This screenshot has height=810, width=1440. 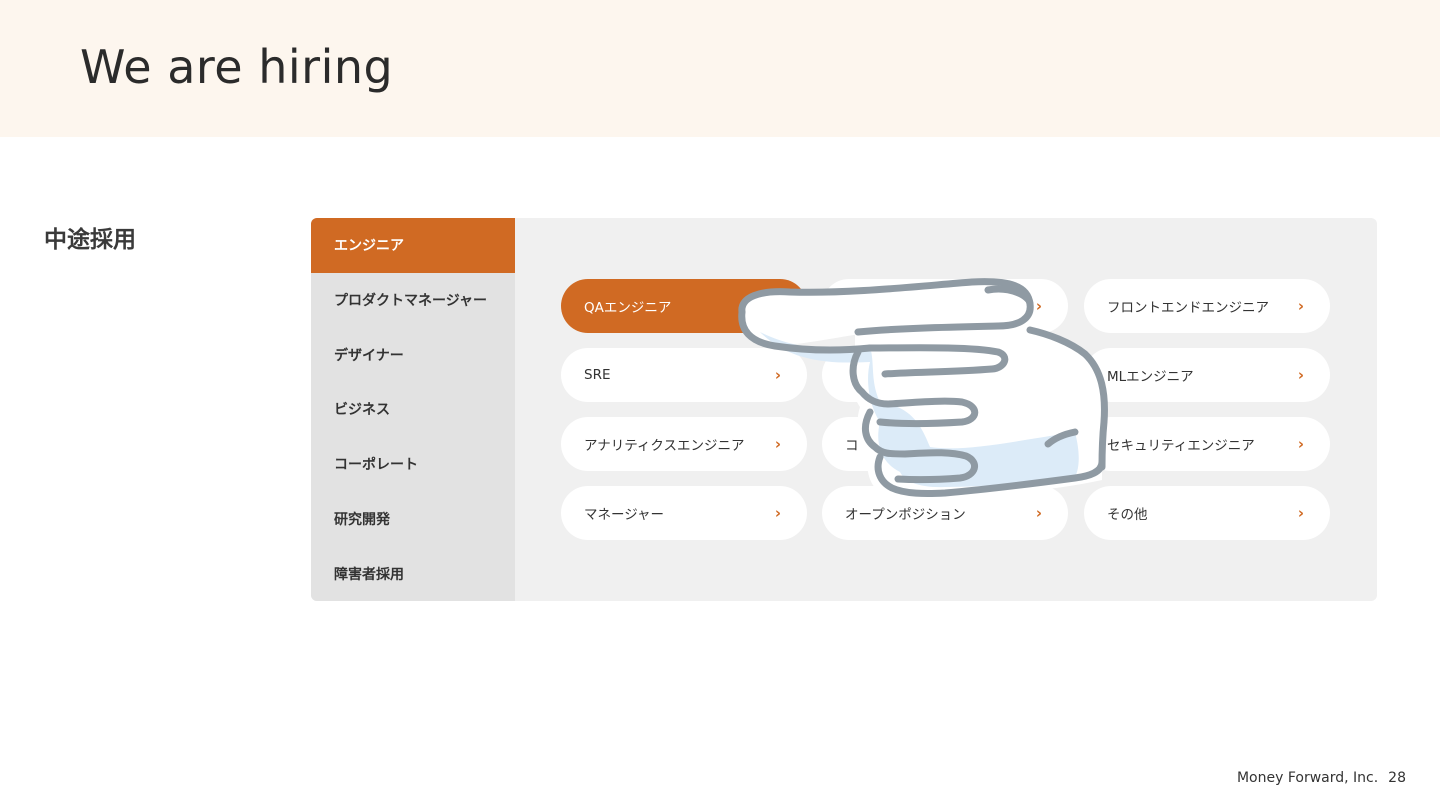 What do you see at coordinates (923, 388) in the screenshot?
I see `pointing-hand-icon` at bounding box center [923, 388].